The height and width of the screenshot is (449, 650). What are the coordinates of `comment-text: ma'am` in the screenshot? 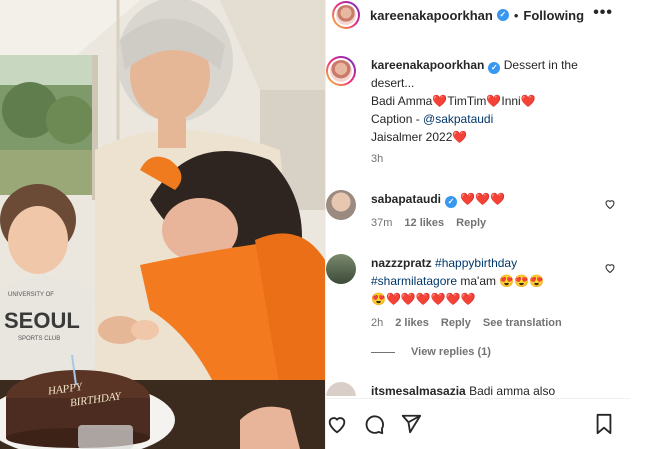 It's located at (478, 281).